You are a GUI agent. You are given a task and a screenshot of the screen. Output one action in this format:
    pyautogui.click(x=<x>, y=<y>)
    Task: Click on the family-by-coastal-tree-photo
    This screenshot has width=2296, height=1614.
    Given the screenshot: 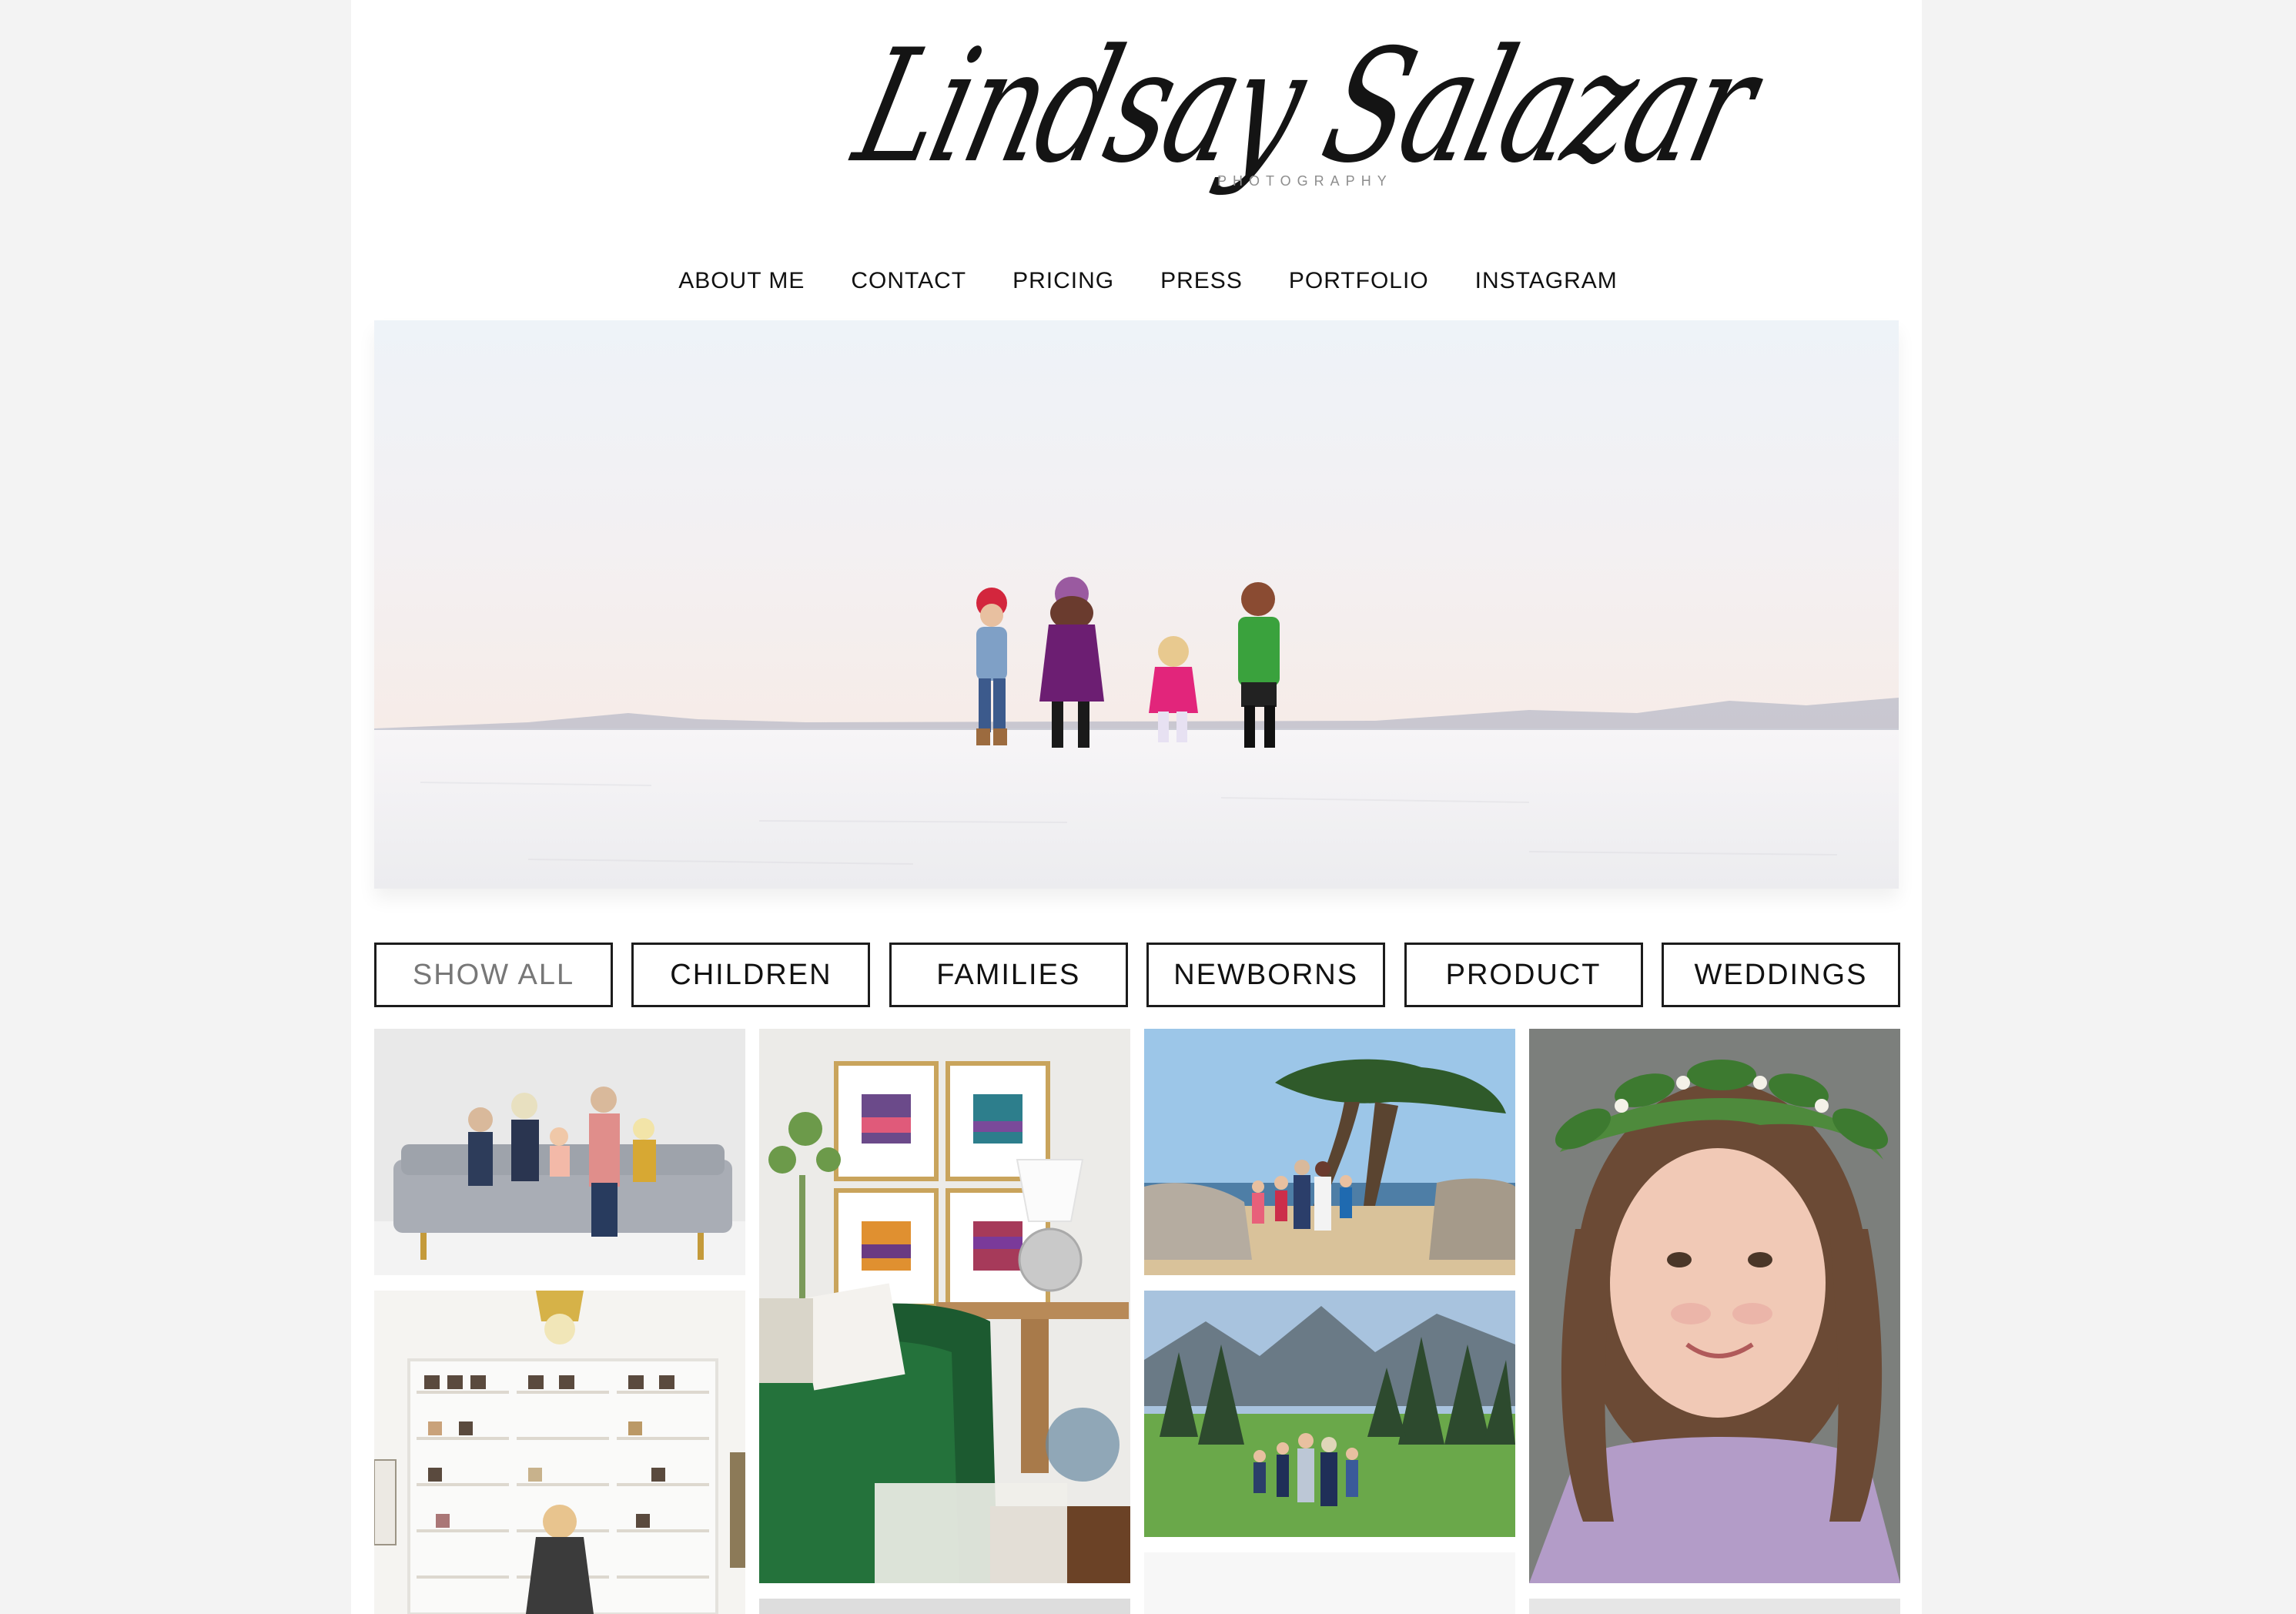 What is the action you would take?
    pyautogui.click(x=1330, y=1152)
    